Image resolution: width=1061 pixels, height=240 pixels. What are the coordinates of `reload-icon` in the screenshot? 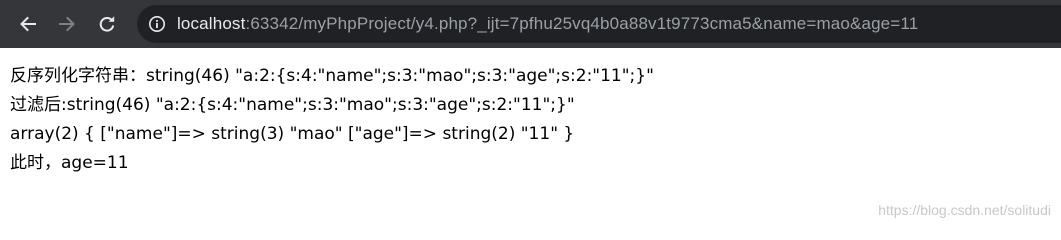 It's located at (107, 24).